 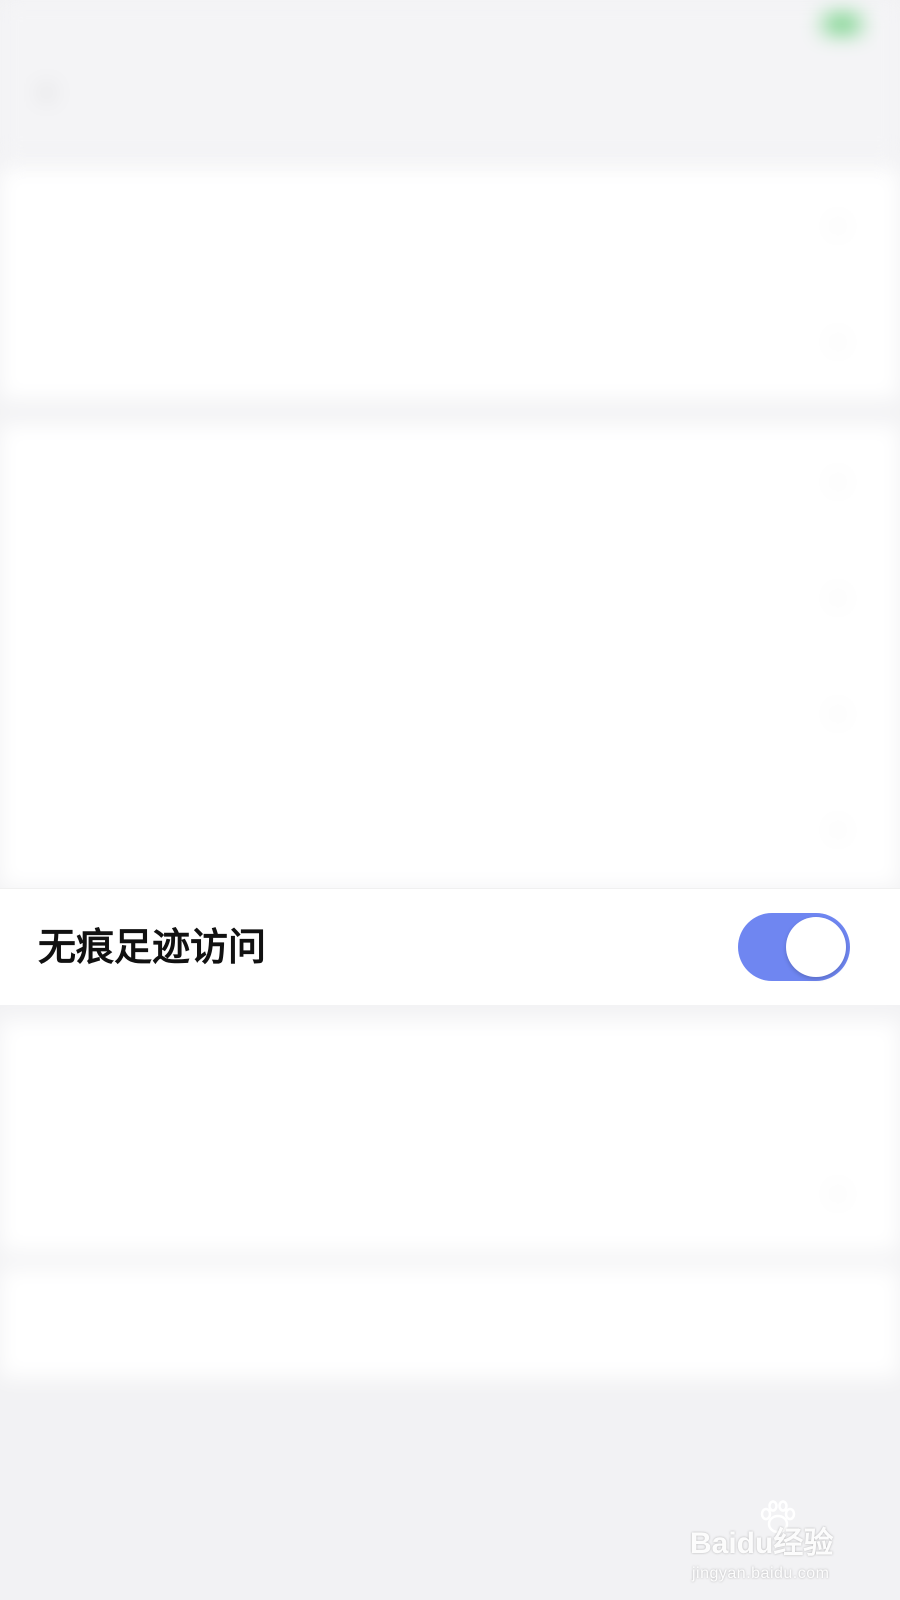 I want to click on logout-button, so click(x=450, y=1323).